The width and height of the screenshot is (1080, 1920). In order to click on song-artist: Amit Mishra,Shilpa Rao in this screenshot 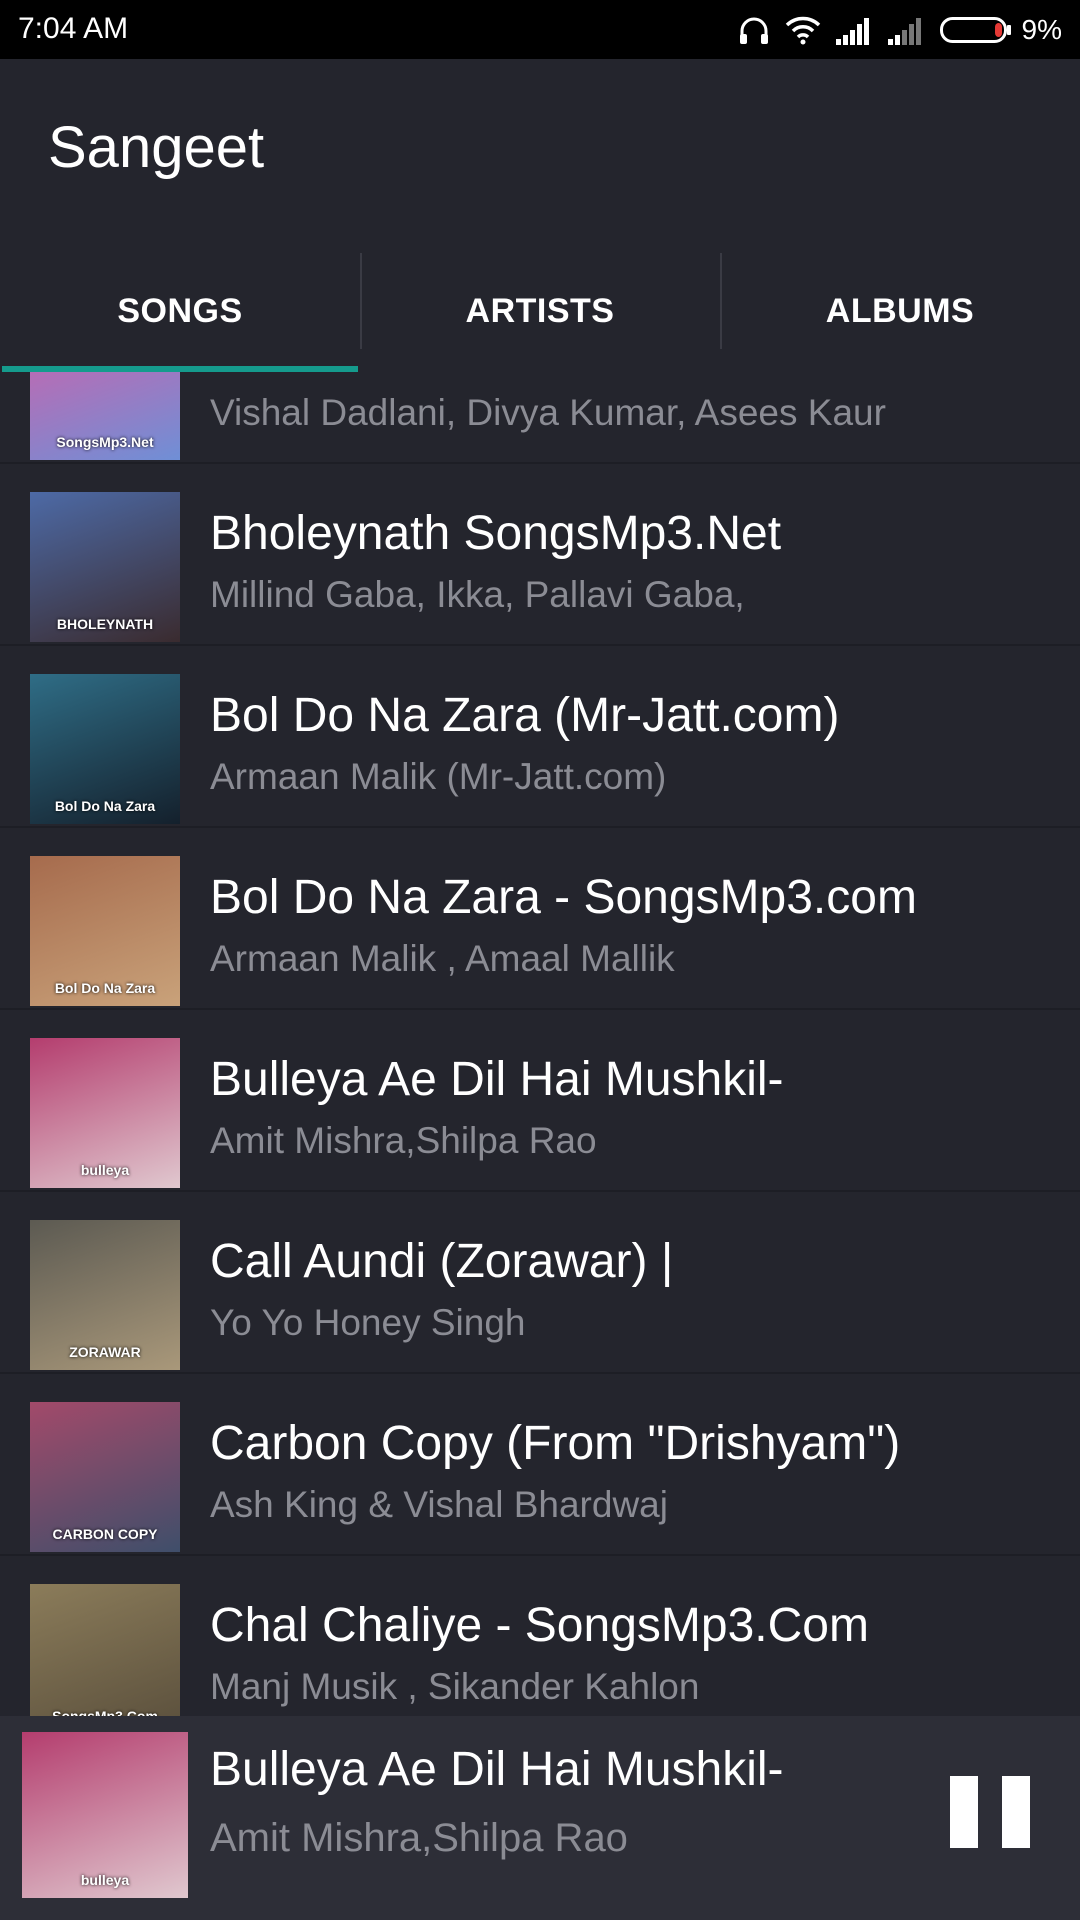, I will do `click(403, 1140)`.